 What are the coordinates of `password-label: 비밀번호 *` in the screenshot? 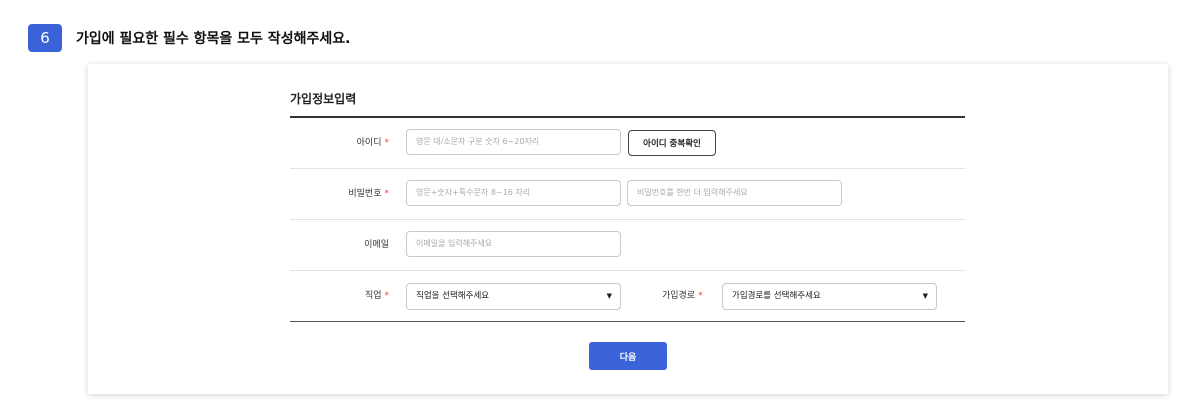 It's located at (368, 194).